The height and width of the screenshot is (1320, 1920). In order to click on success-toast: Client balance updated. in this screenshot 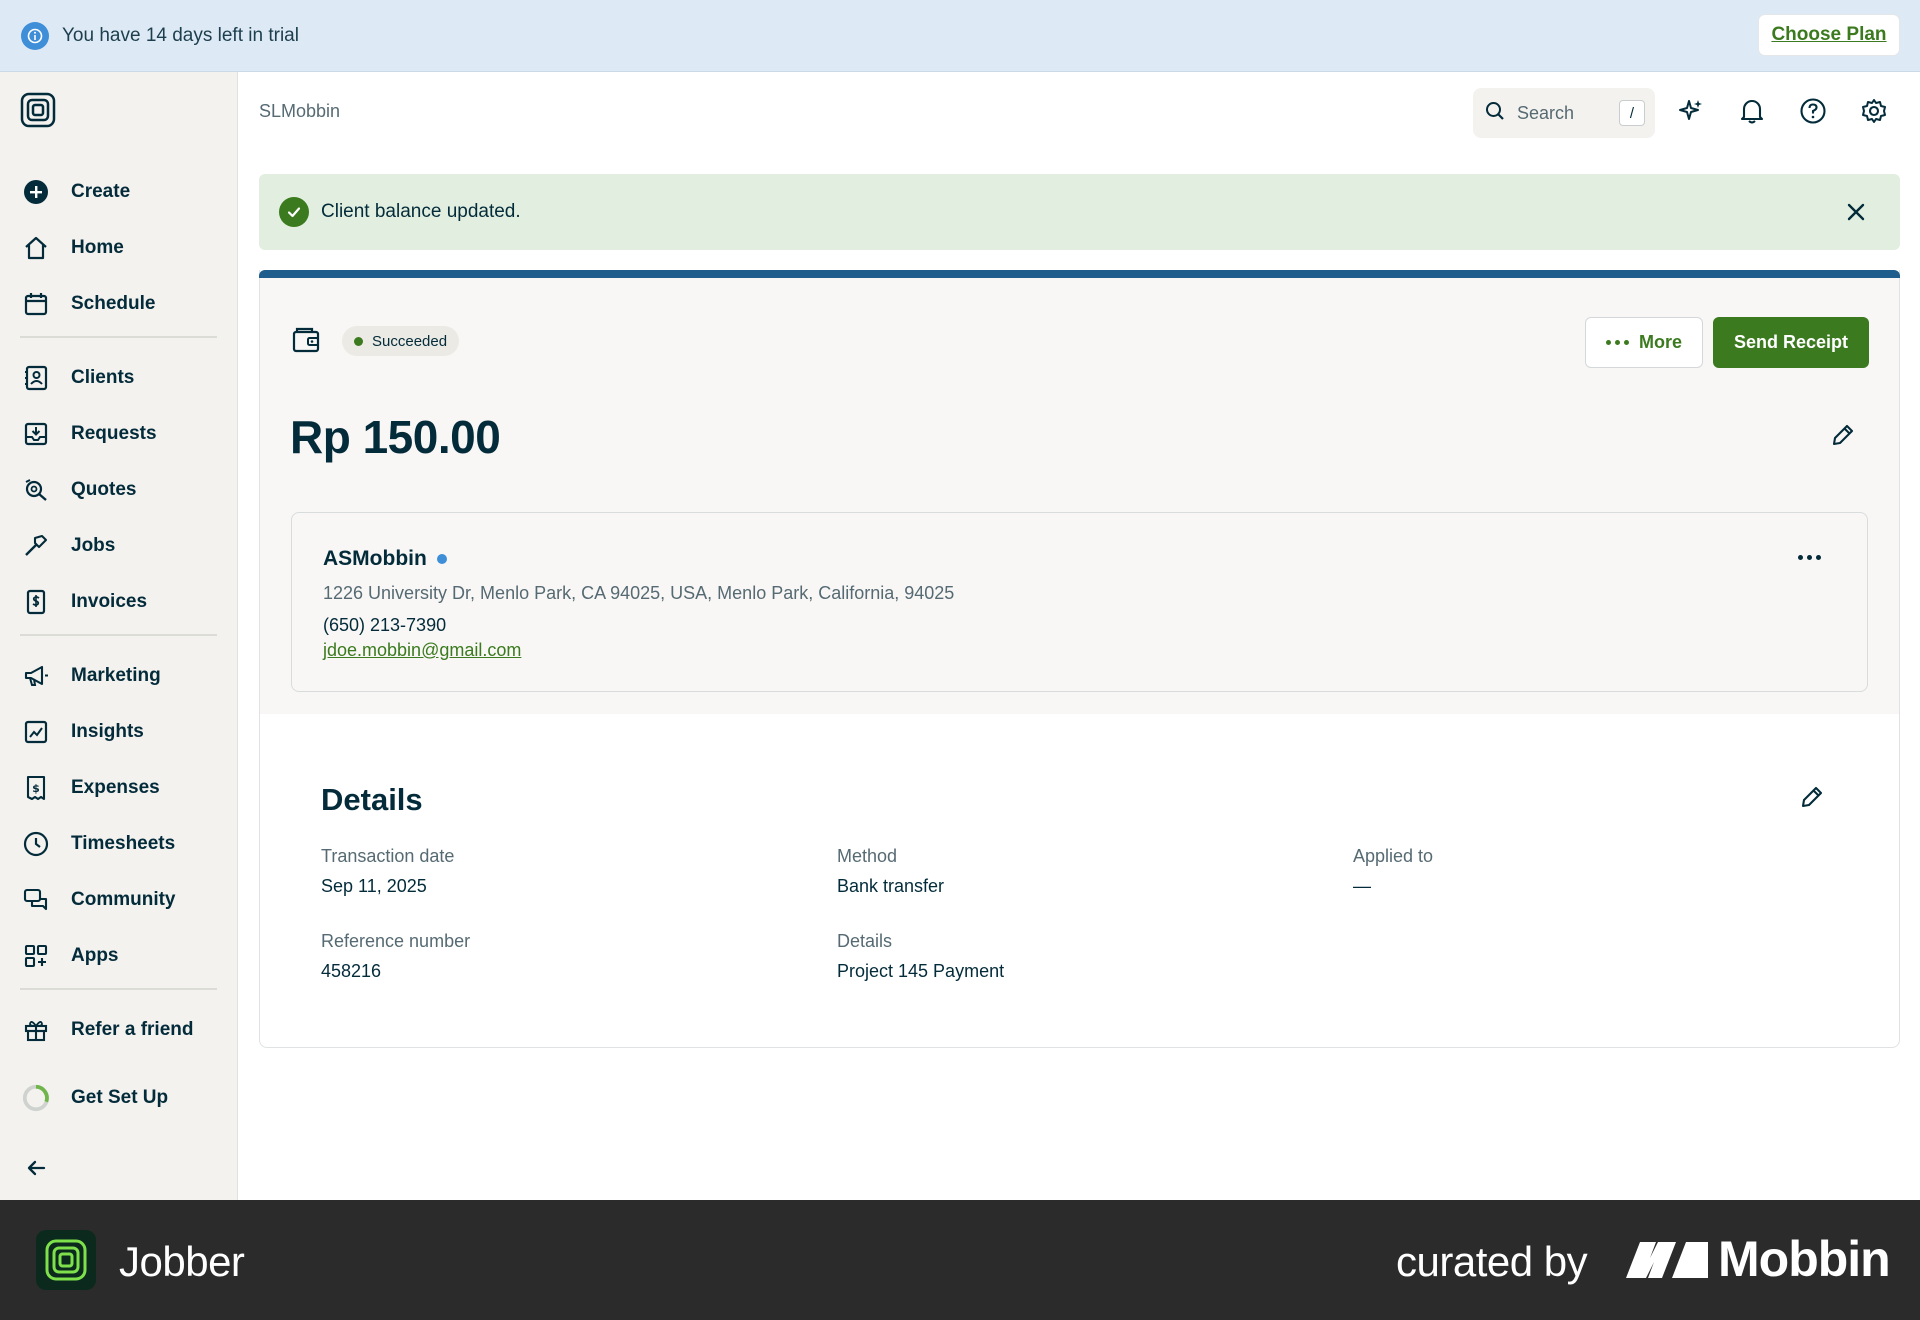, I will do `click(1079, 212)`.